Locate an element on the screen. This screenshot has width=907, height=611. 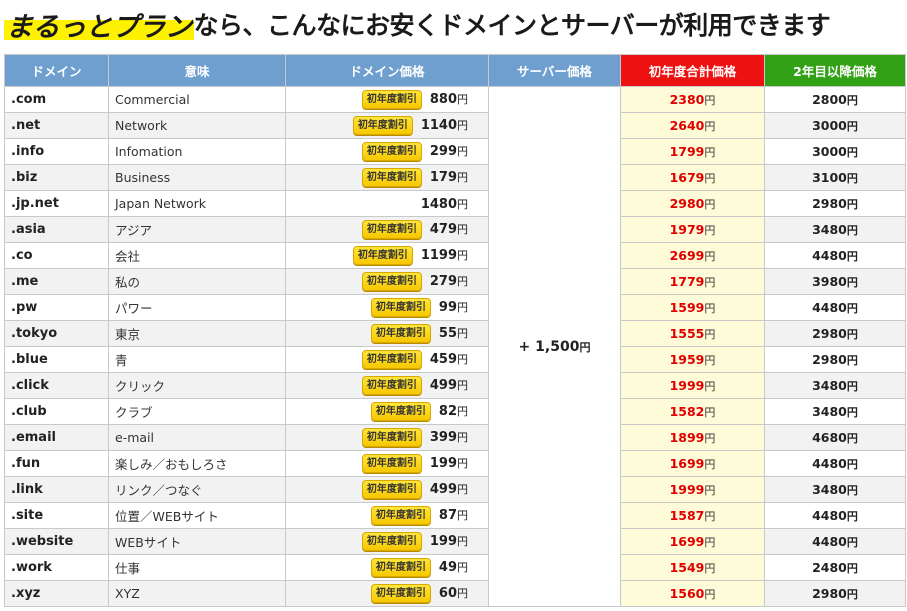
table-row: .pw パワー 初年度割引 99円 1599円 4480円 is located at coordinates (455, 307).